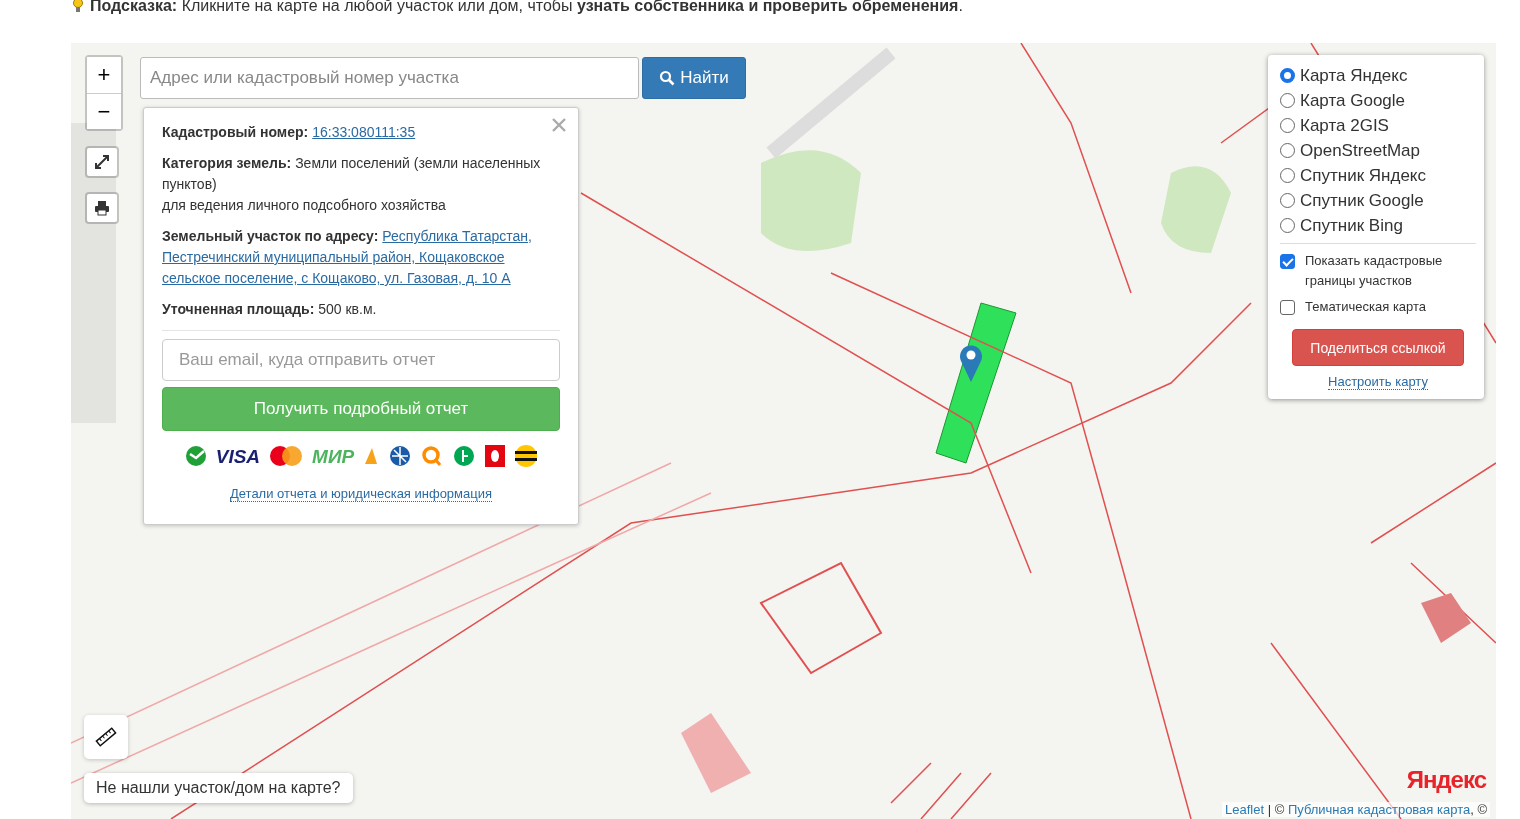  Describe the element at coordinates (361, 360) in the screenshot. I see `email-field: Ваш email, куда отправить отчет` at that location.